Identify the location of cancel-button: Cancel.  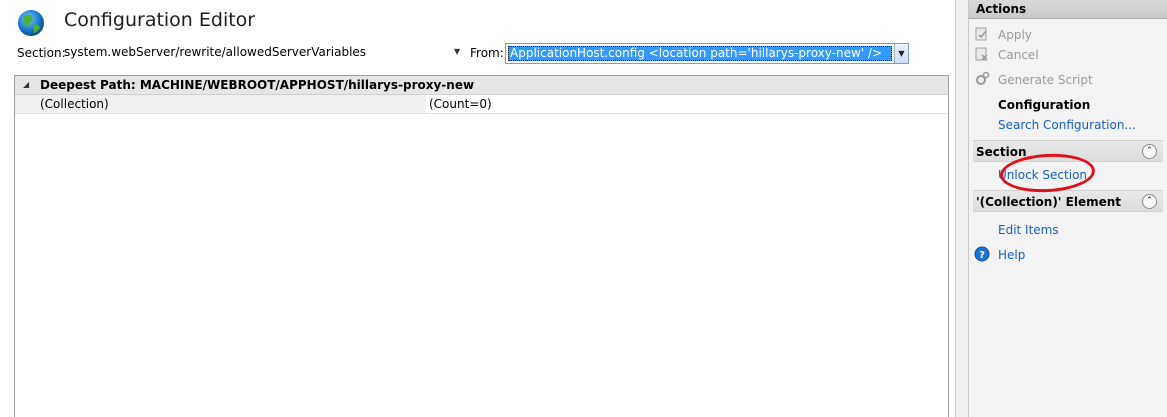
(1018, 55).